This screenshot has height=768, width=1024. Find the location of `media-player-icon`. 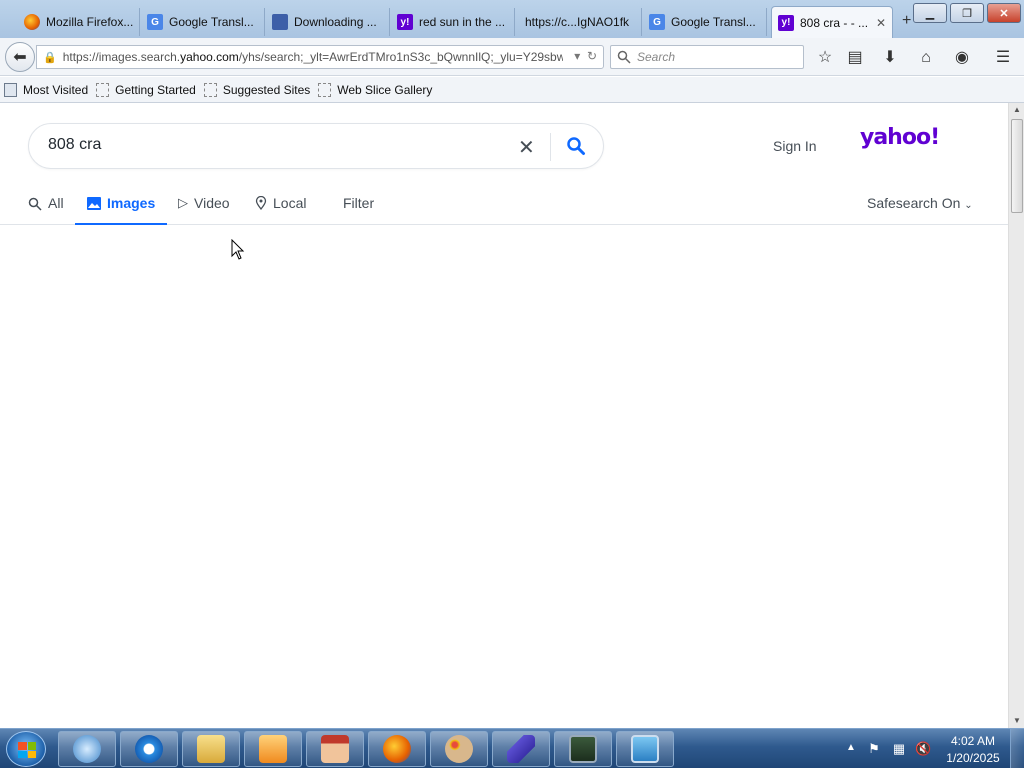

media-player-icon is located at coordinates (273, 749).